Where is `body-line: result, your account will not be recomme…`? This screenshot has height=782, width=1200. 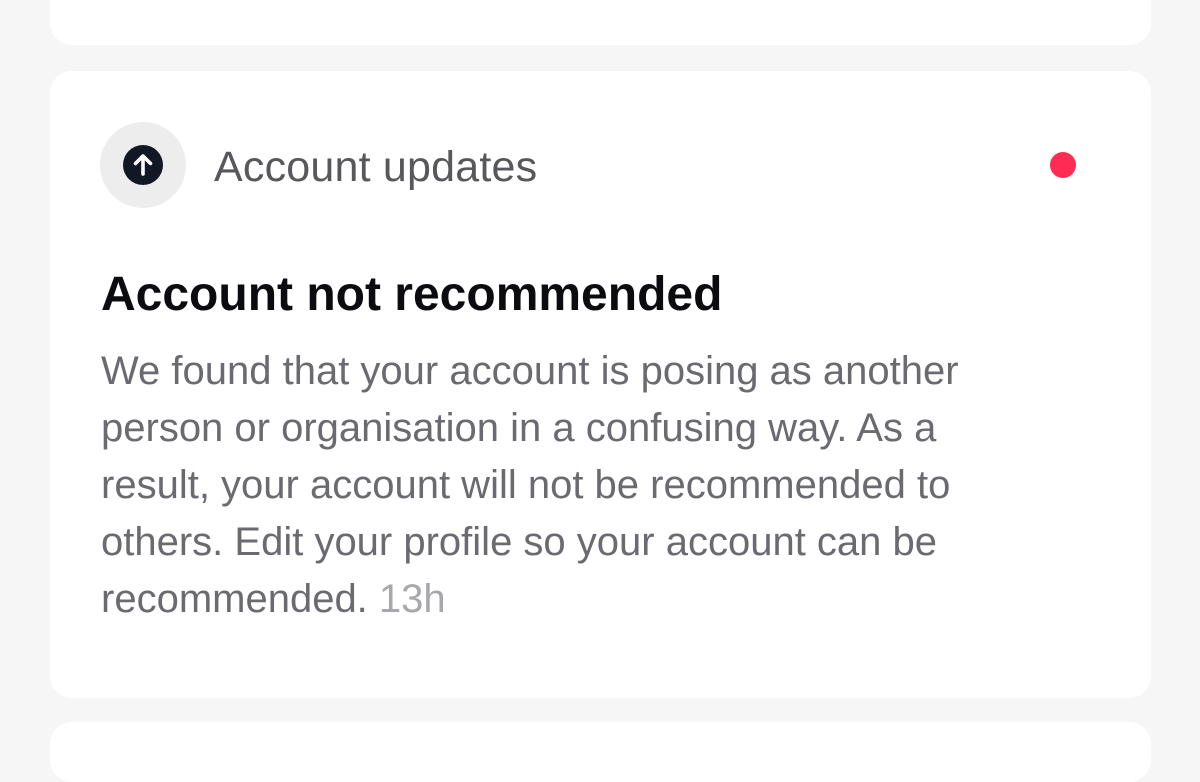
body-line: result, your account will not be recomme… is located at coordinates (526, 485).